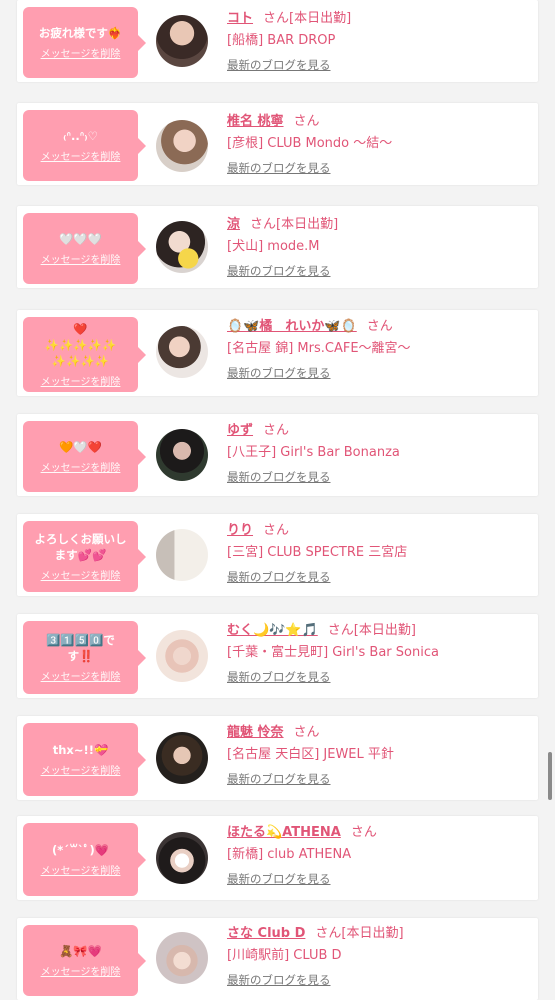 The height and width of the screenshot is (1000, 555). I want to click on message-bubble: ❤️ ✨✨✨✨✨ ✨✨✨✨ メッセージを削除, so click(84, 354).